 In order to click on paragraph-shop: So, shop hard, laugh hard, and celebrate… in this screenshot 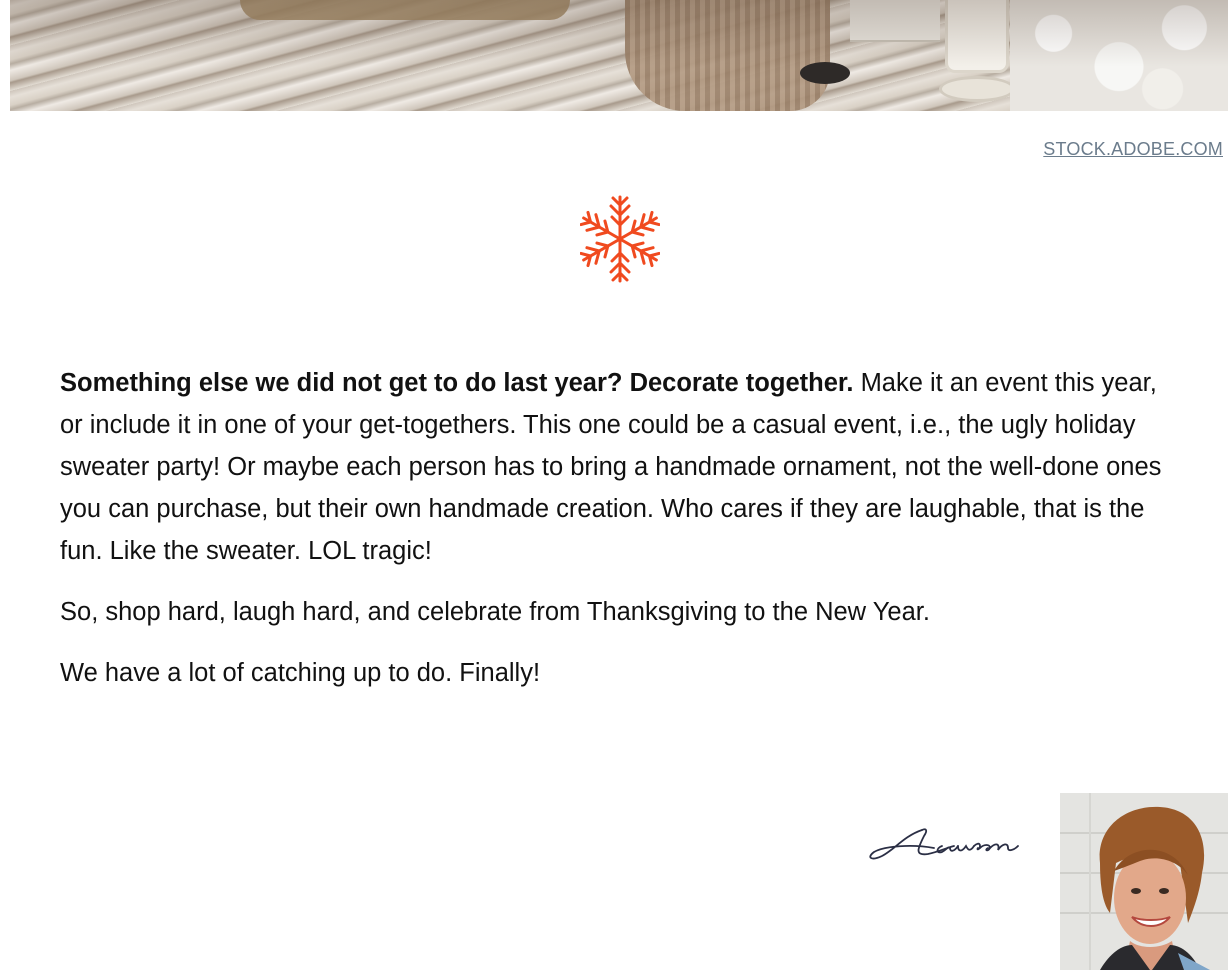, I will do `click(495, 612)`.